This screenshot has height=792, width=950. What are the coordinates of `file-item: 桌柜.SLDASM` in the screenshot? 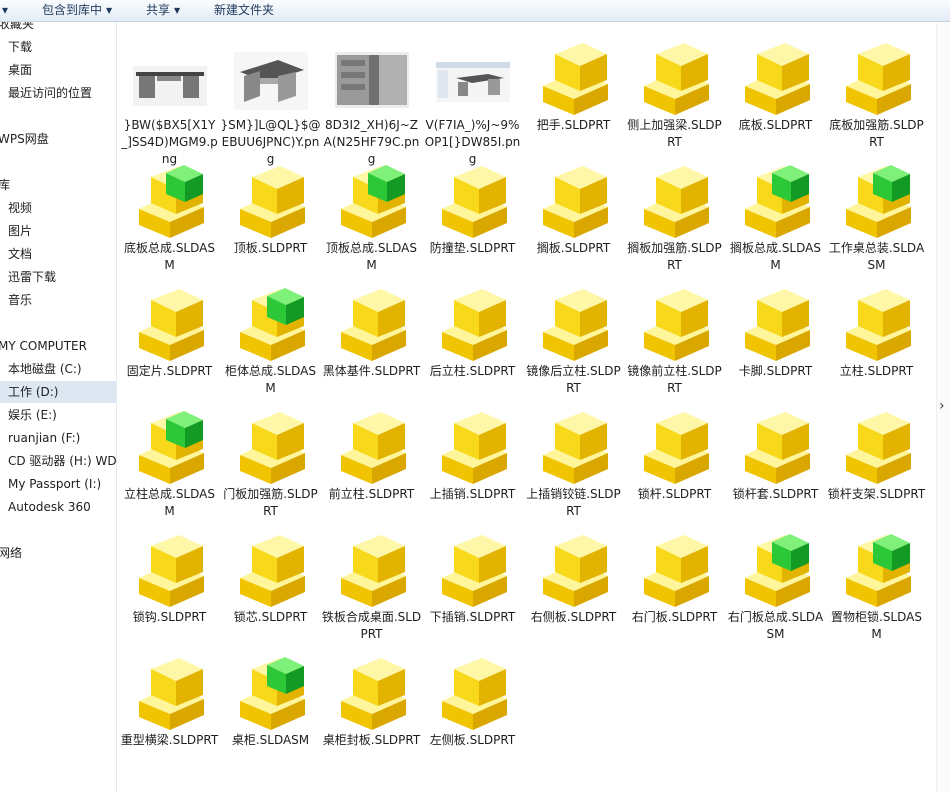 It's located at (270, 715).